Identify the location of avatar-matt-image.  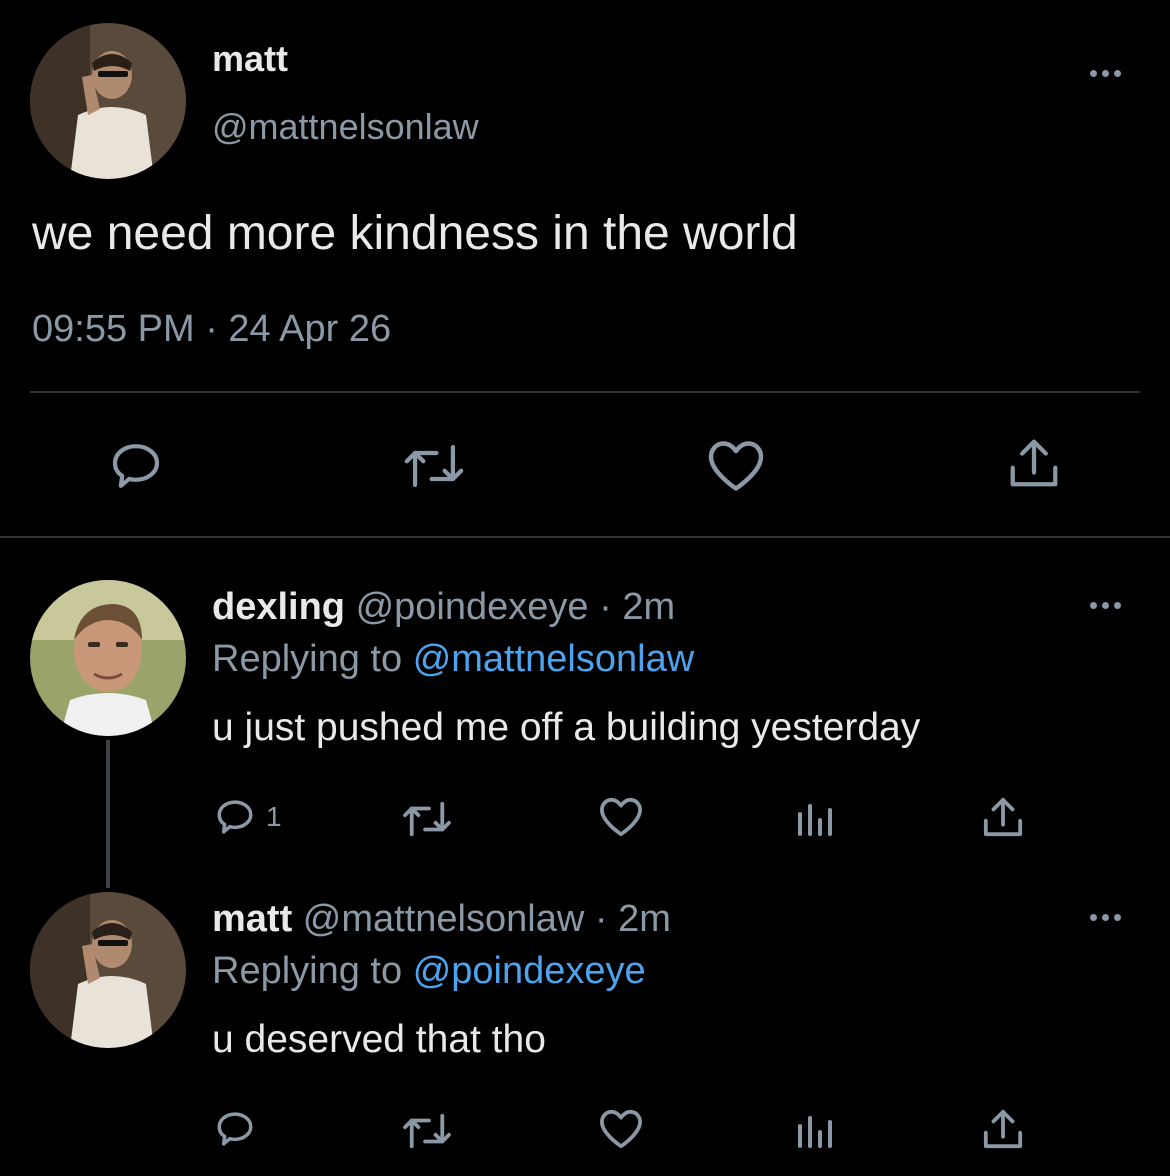
(108, 101).